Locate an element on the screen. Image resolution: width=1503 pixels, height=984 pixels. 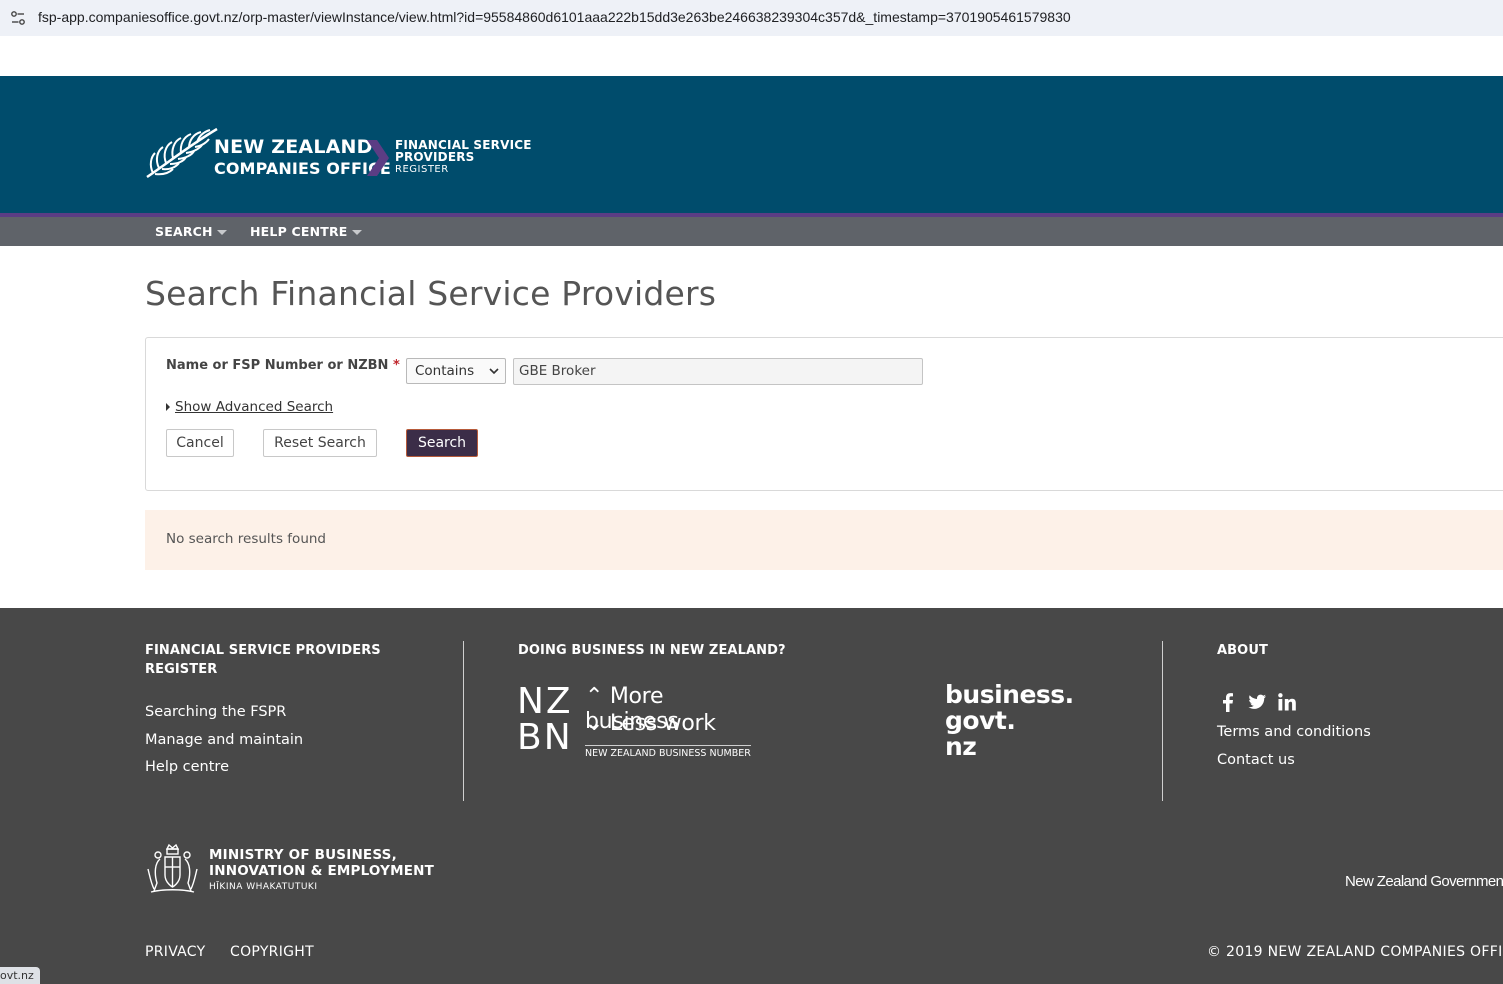
search-field-label: Name or FSP Number or NZBN * is located at coordinates (283, 365).